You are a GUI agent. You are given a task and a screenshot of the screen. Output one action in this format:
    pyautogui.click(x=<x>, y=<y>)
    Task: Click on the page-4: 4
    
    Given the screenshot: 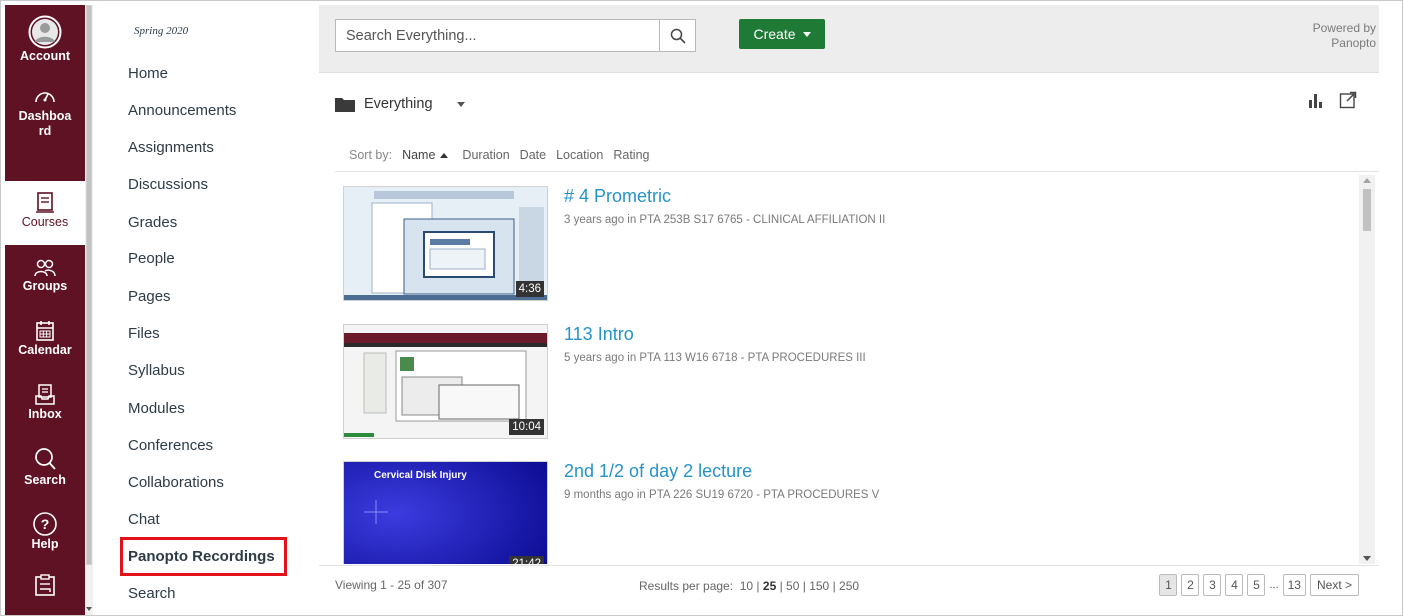 What is the action you would take?
    pyautogui.click(x=1234, y=585)
    